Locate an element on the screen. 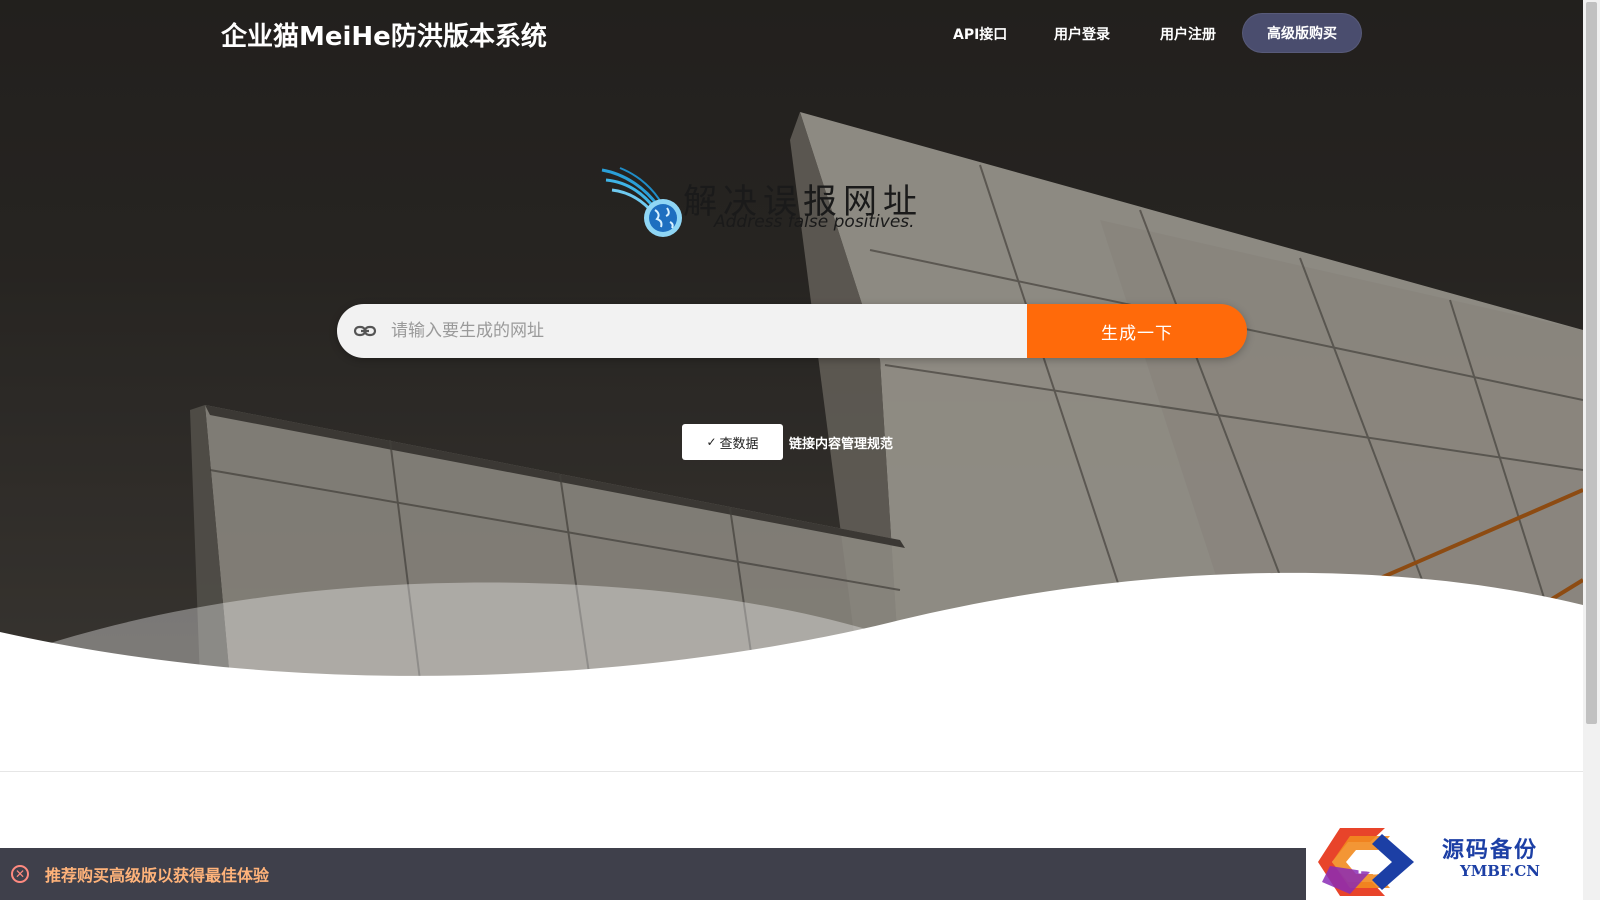 This screenshot has height=900, width=1600. nav-link-login: 用户登录 is located at coordinates (1082, 34).